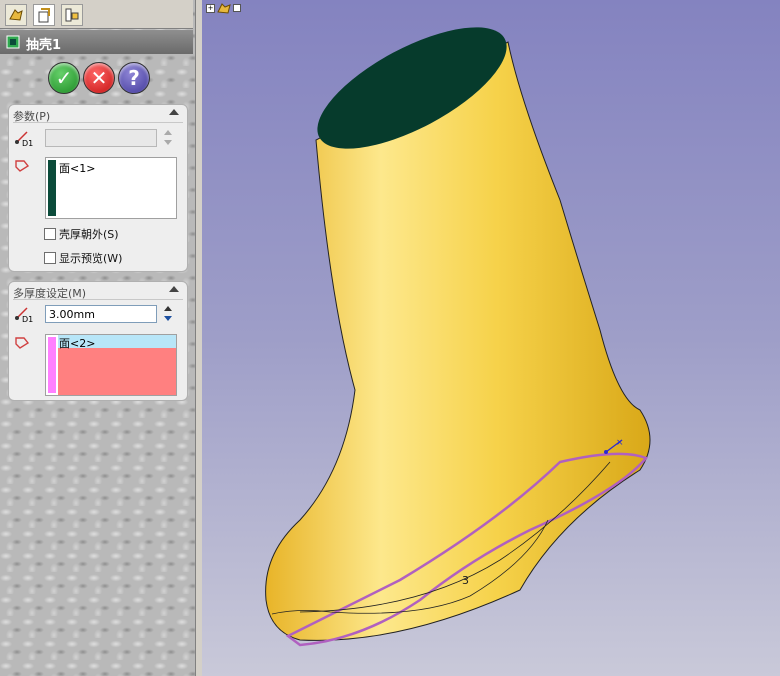  I want to click on parameters-collapse-icon, so click(174, 112).